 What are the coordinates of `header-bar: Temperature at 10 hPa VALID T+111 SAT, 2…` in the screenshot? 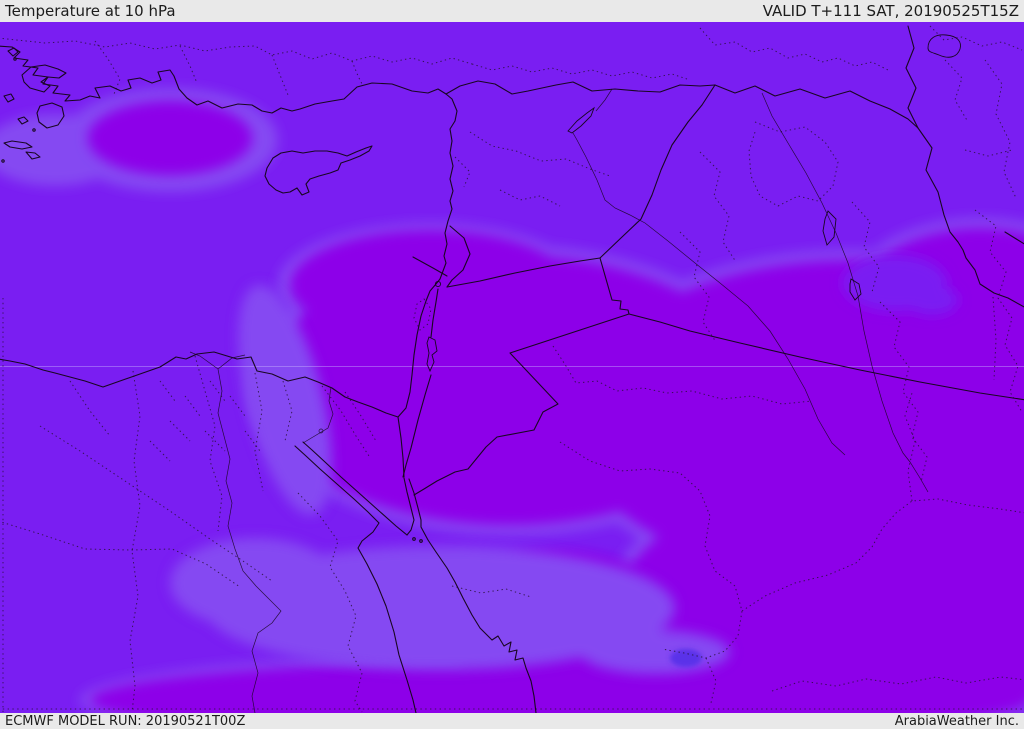 It's located at (512, 11).